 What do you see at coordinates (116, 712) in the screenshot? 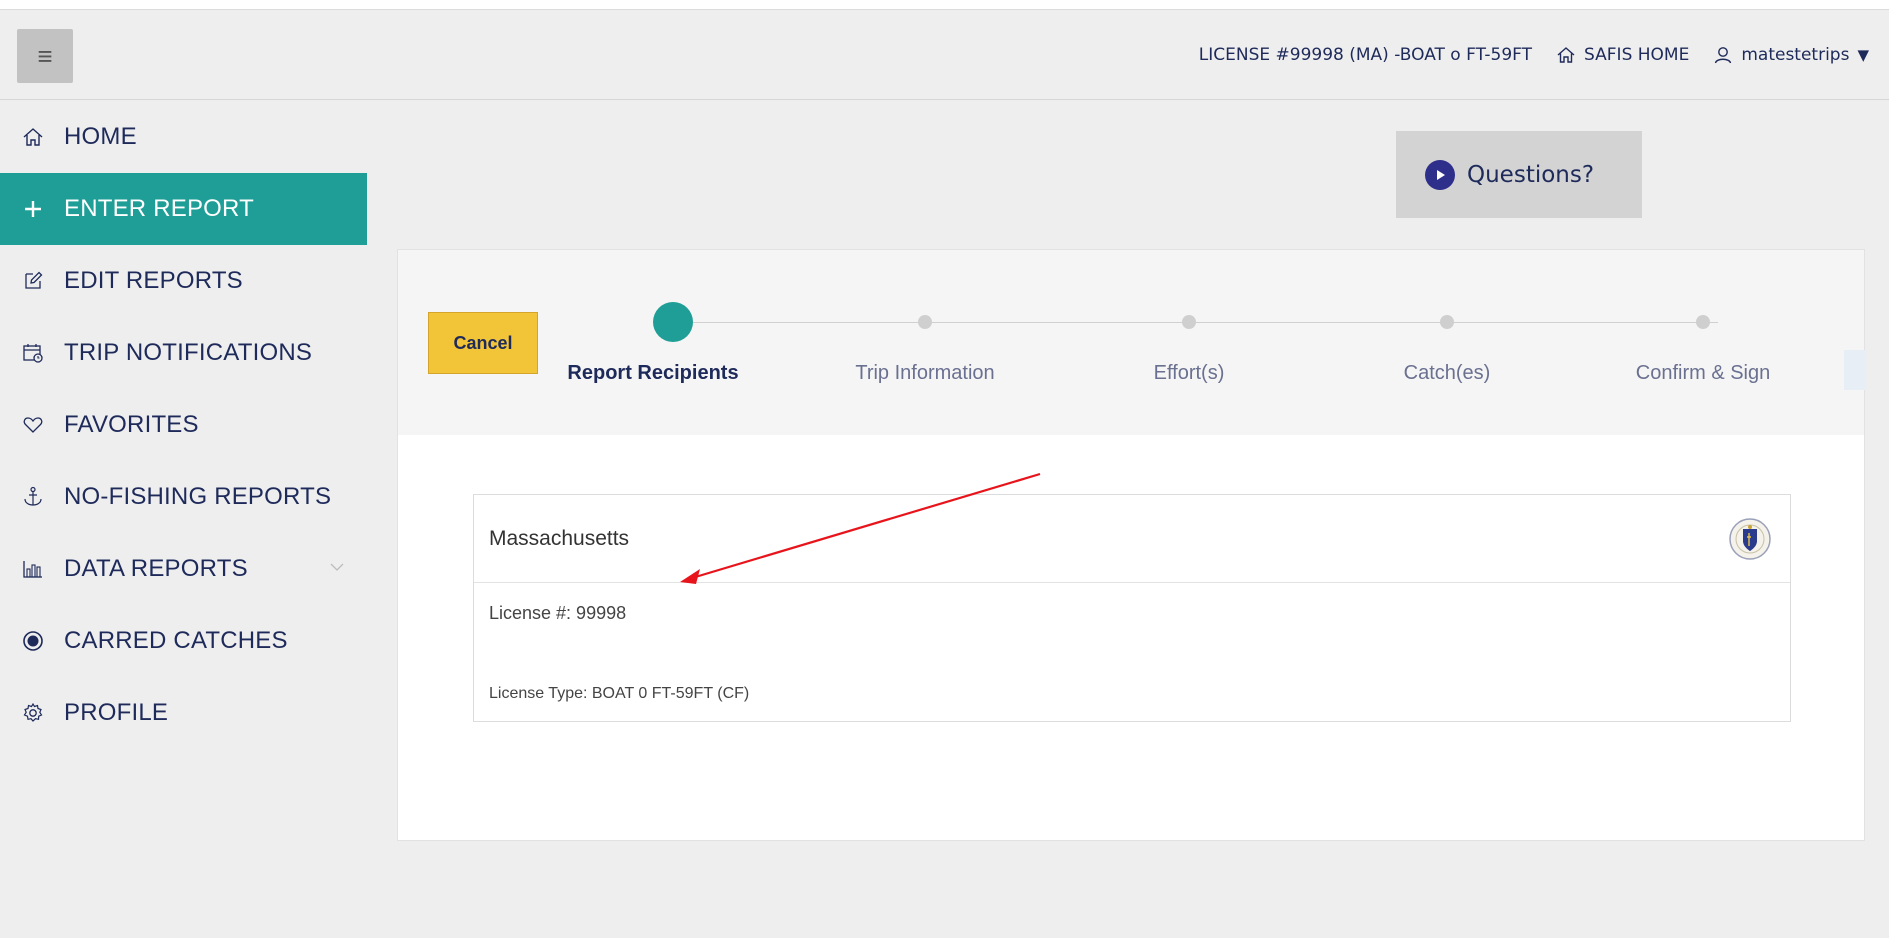
I see `sidebar-item-label: PROFILE` at bounding box center [116, 712].